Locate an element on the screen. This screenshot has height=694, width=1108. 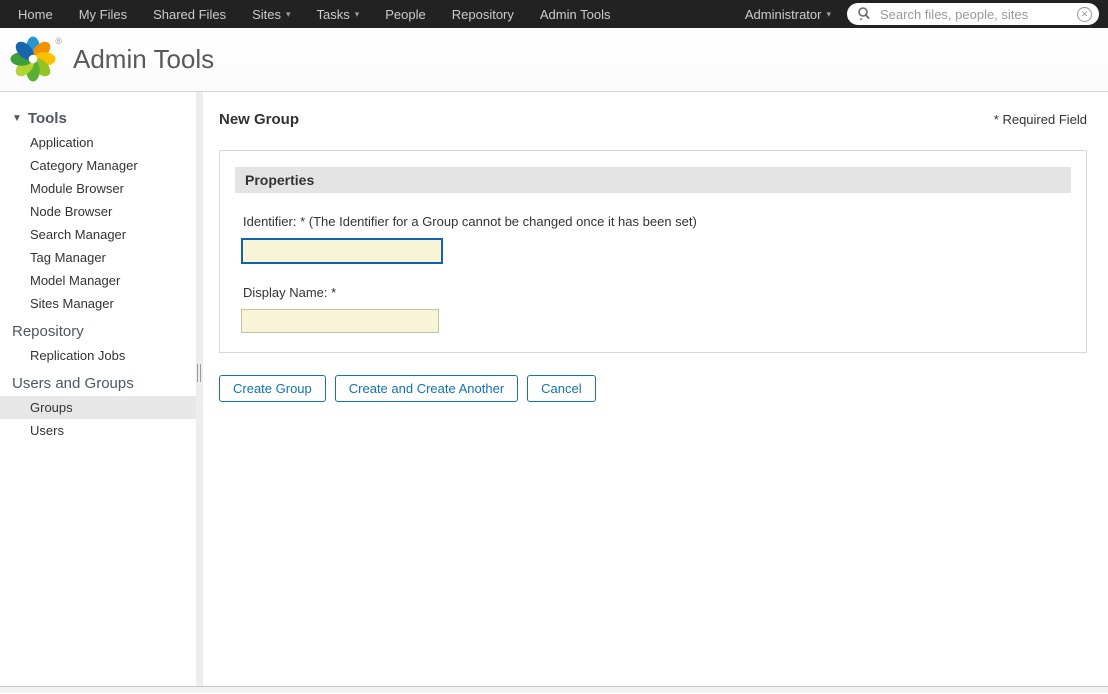
page-title: New Group is located at coordinates (259, 119).